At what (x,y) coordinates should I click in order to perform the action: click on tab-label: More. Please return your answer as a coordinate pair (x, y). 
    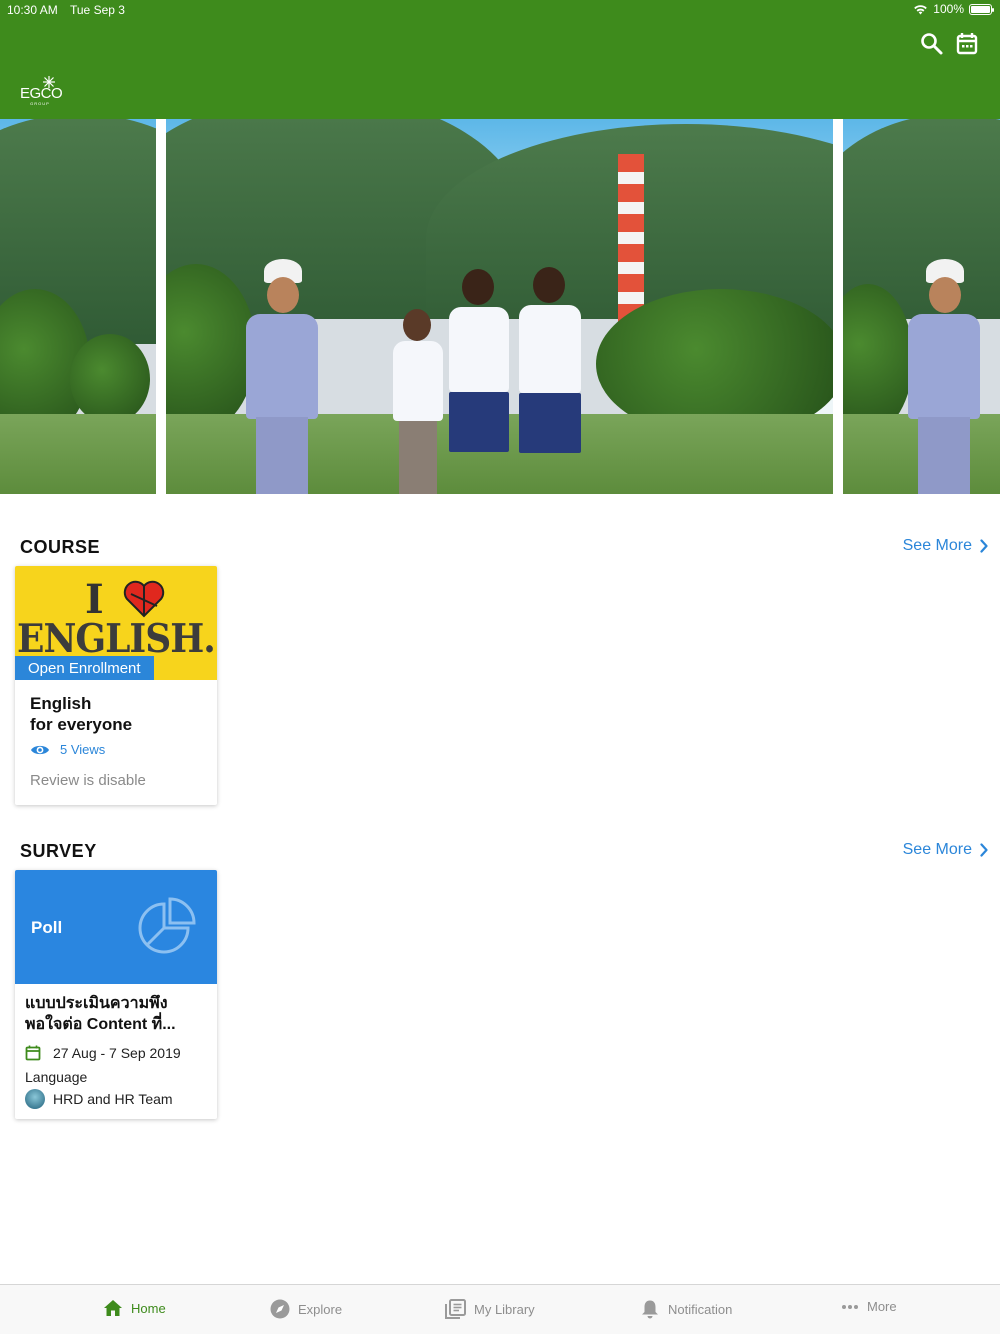
    Looking at the image, I should click on (882, 1306).